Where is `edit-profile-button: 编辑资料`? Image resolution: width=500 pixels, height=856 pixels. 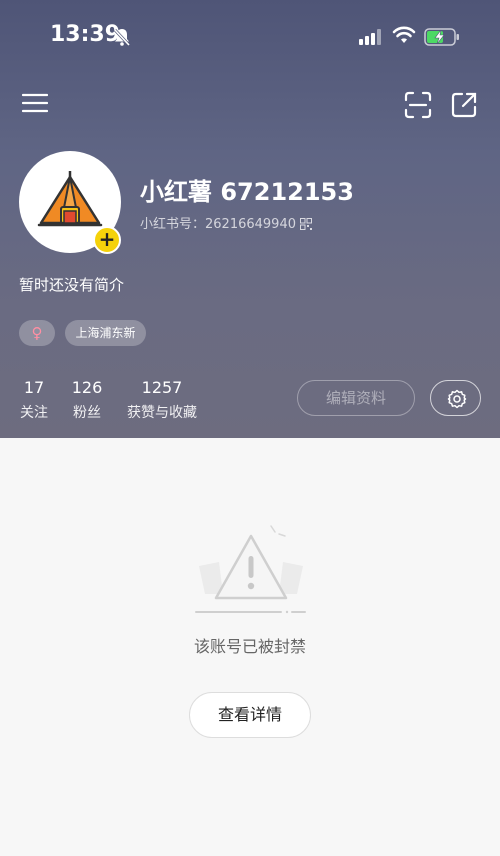
edit-profile-button: 编辑资料 is located at coordinates (356, 398).